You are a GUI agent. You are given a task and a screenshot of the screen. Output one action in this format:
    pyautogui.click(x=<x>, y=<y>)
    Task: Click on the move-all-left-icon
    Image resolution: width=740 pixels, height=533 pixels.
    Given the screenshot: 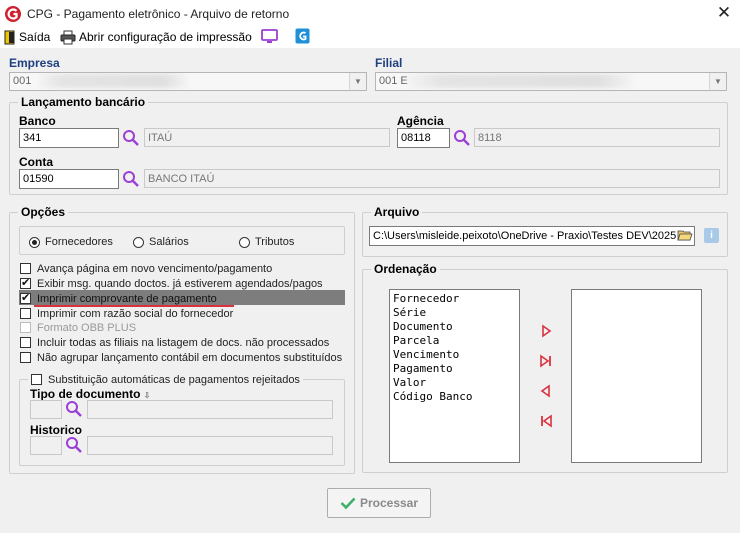 What is the action you would take?
    pyautogui.click(x=546, y=421)
    